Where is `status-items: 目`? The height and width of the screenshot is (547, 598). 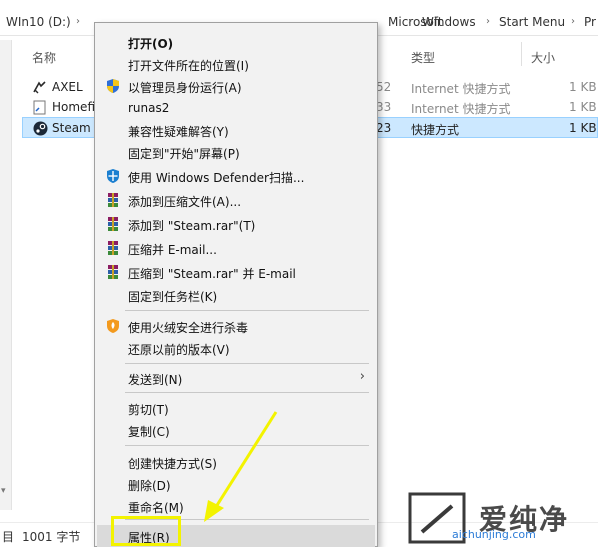 status-items: 目 is located at coordinates (8, 537).